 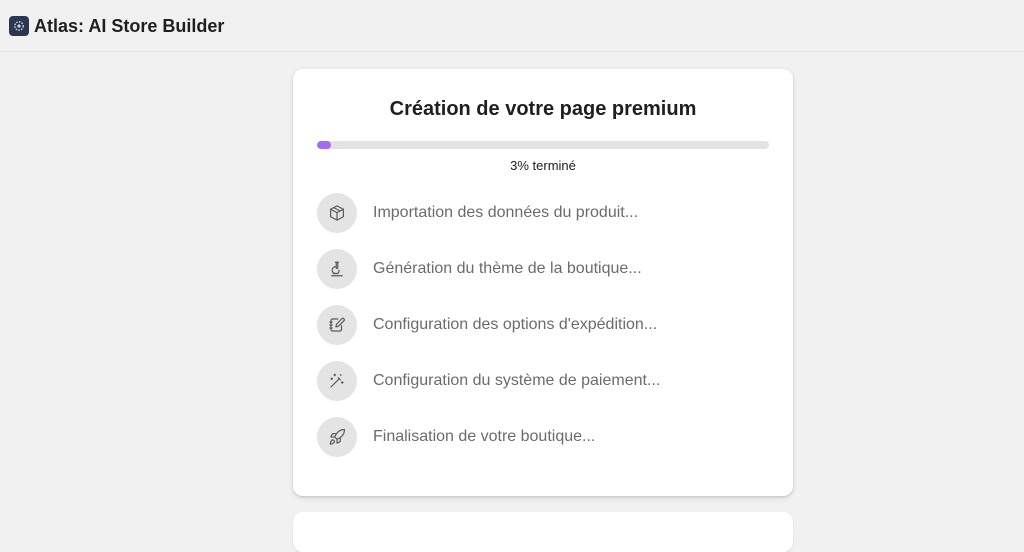 What do you see at coordinates (337, 381) in the screenshot?
I see `magic-wand-icon` at bounding box center [337, 381].